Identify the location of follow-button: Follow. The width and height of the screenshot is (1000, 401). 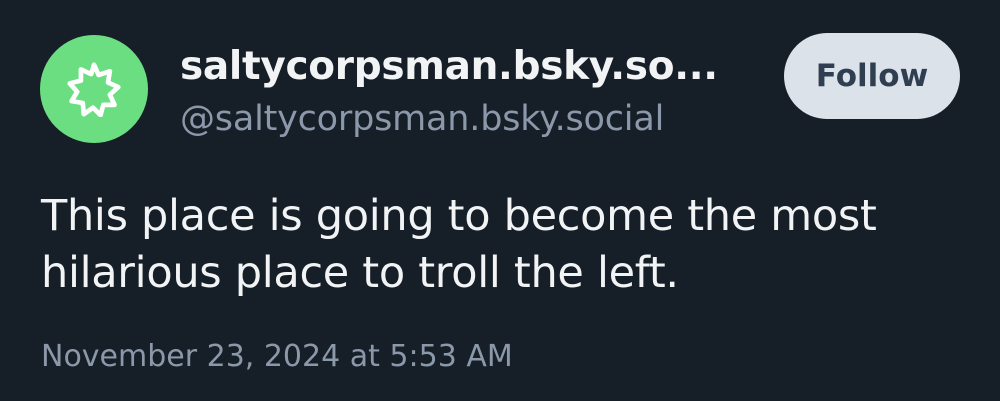
(872, 76).